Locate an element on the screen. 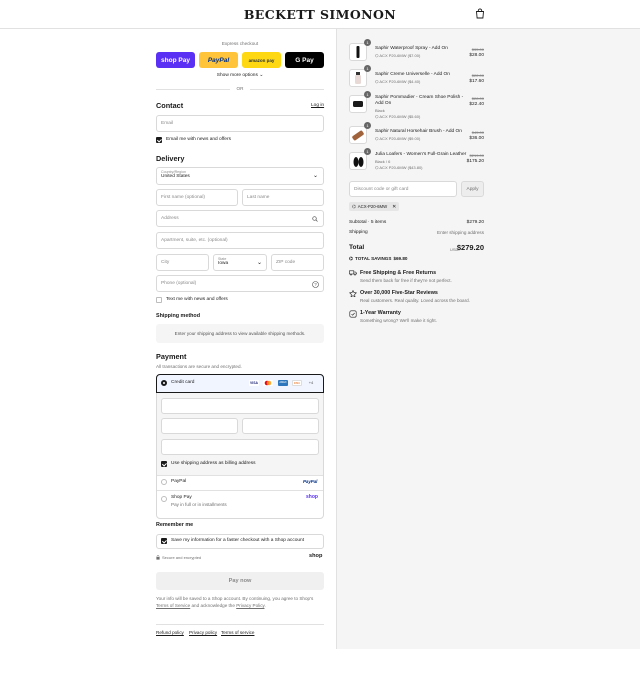  more-cards-badge: +4 is located at coordinates (311, 382).